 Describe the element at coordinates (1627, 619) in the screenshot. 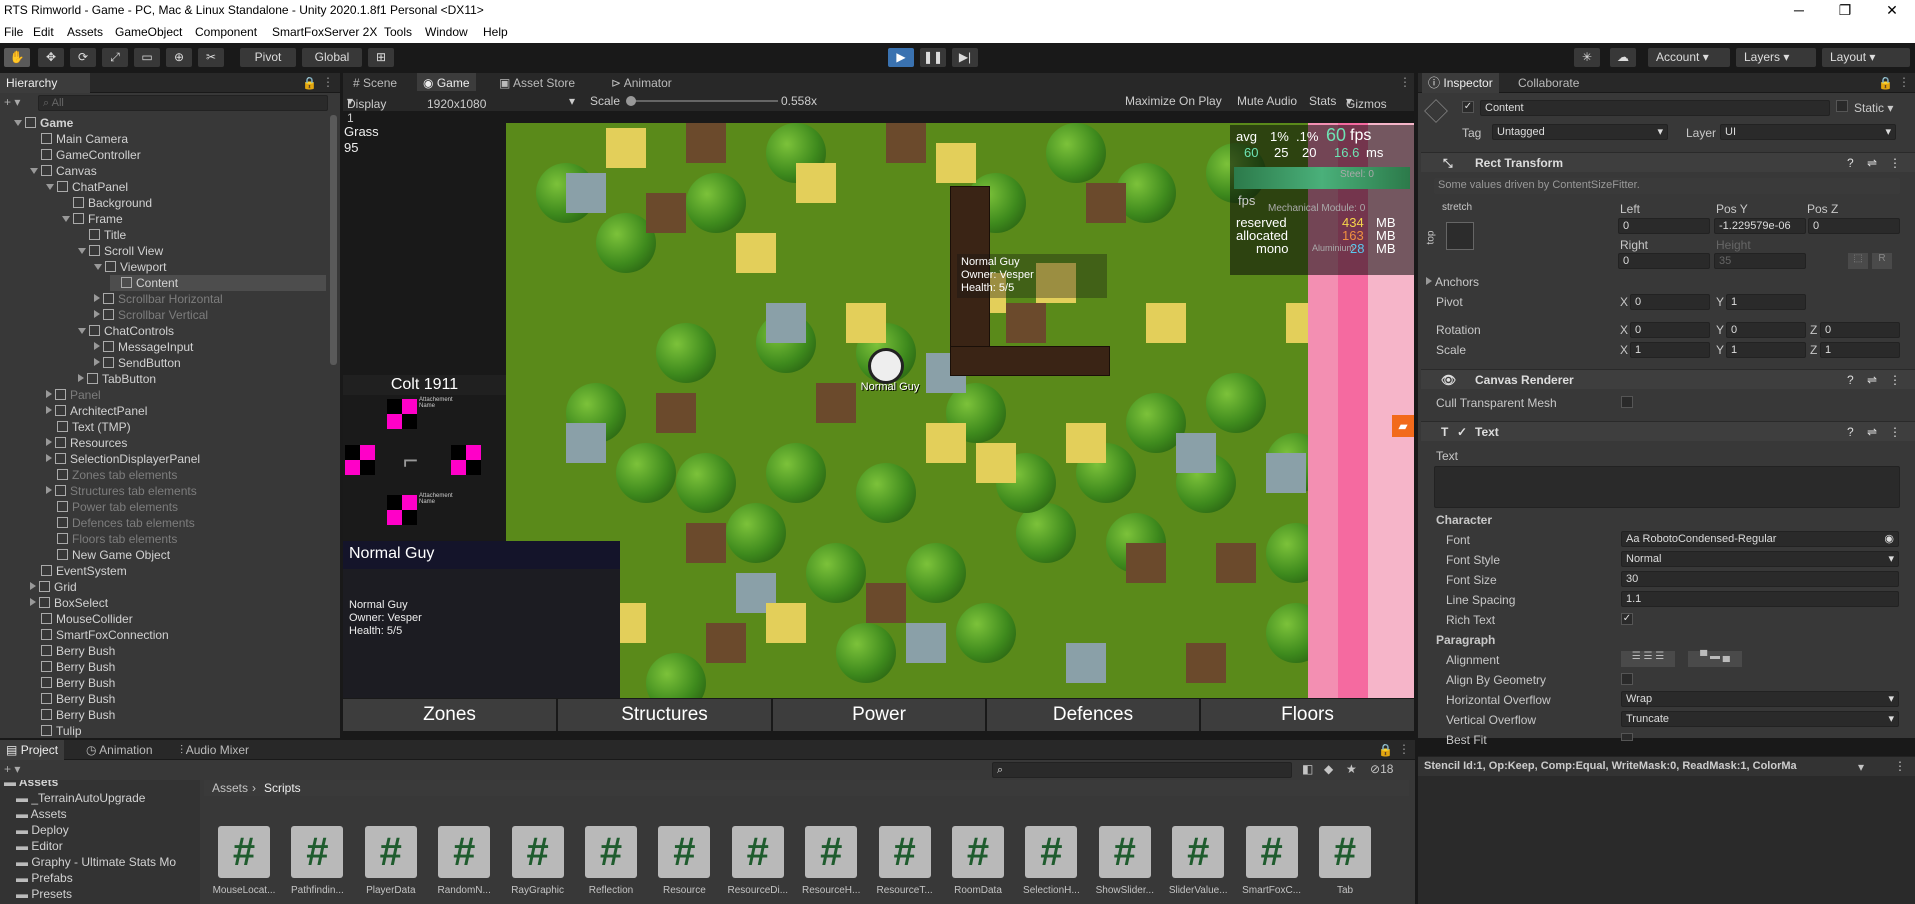

I see `rich-text-checkbox: ✓` at that location.